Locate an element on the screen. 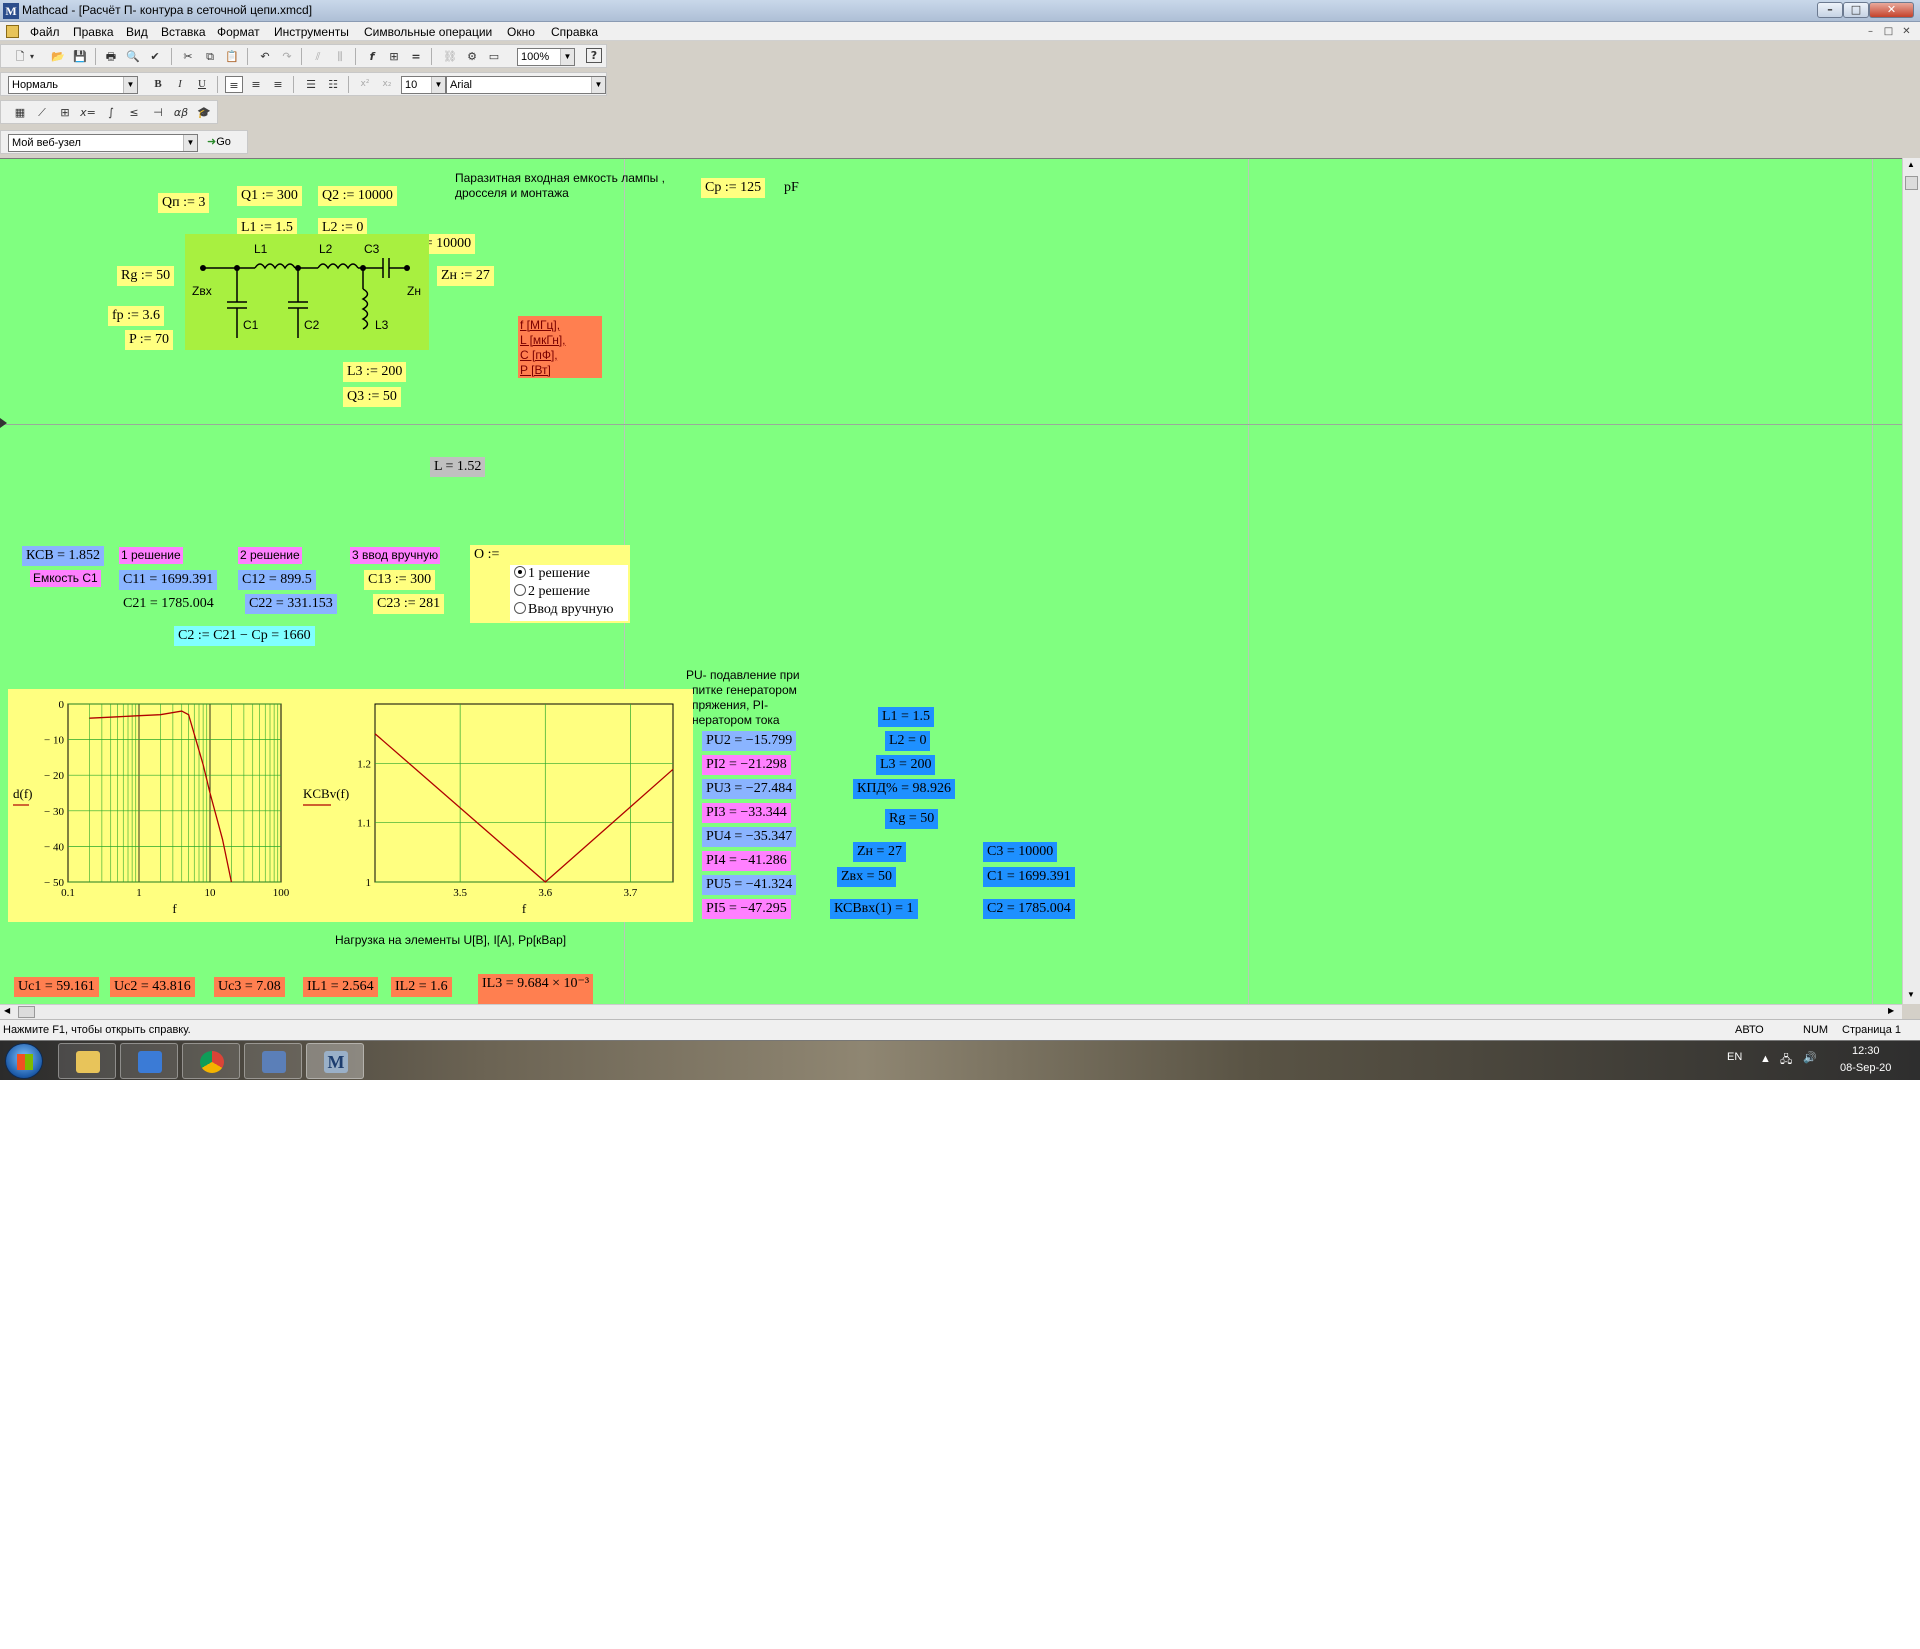 The image size is (1920, 1649). summary-rg: Rg = 50 is located at coordinates (912, 819).